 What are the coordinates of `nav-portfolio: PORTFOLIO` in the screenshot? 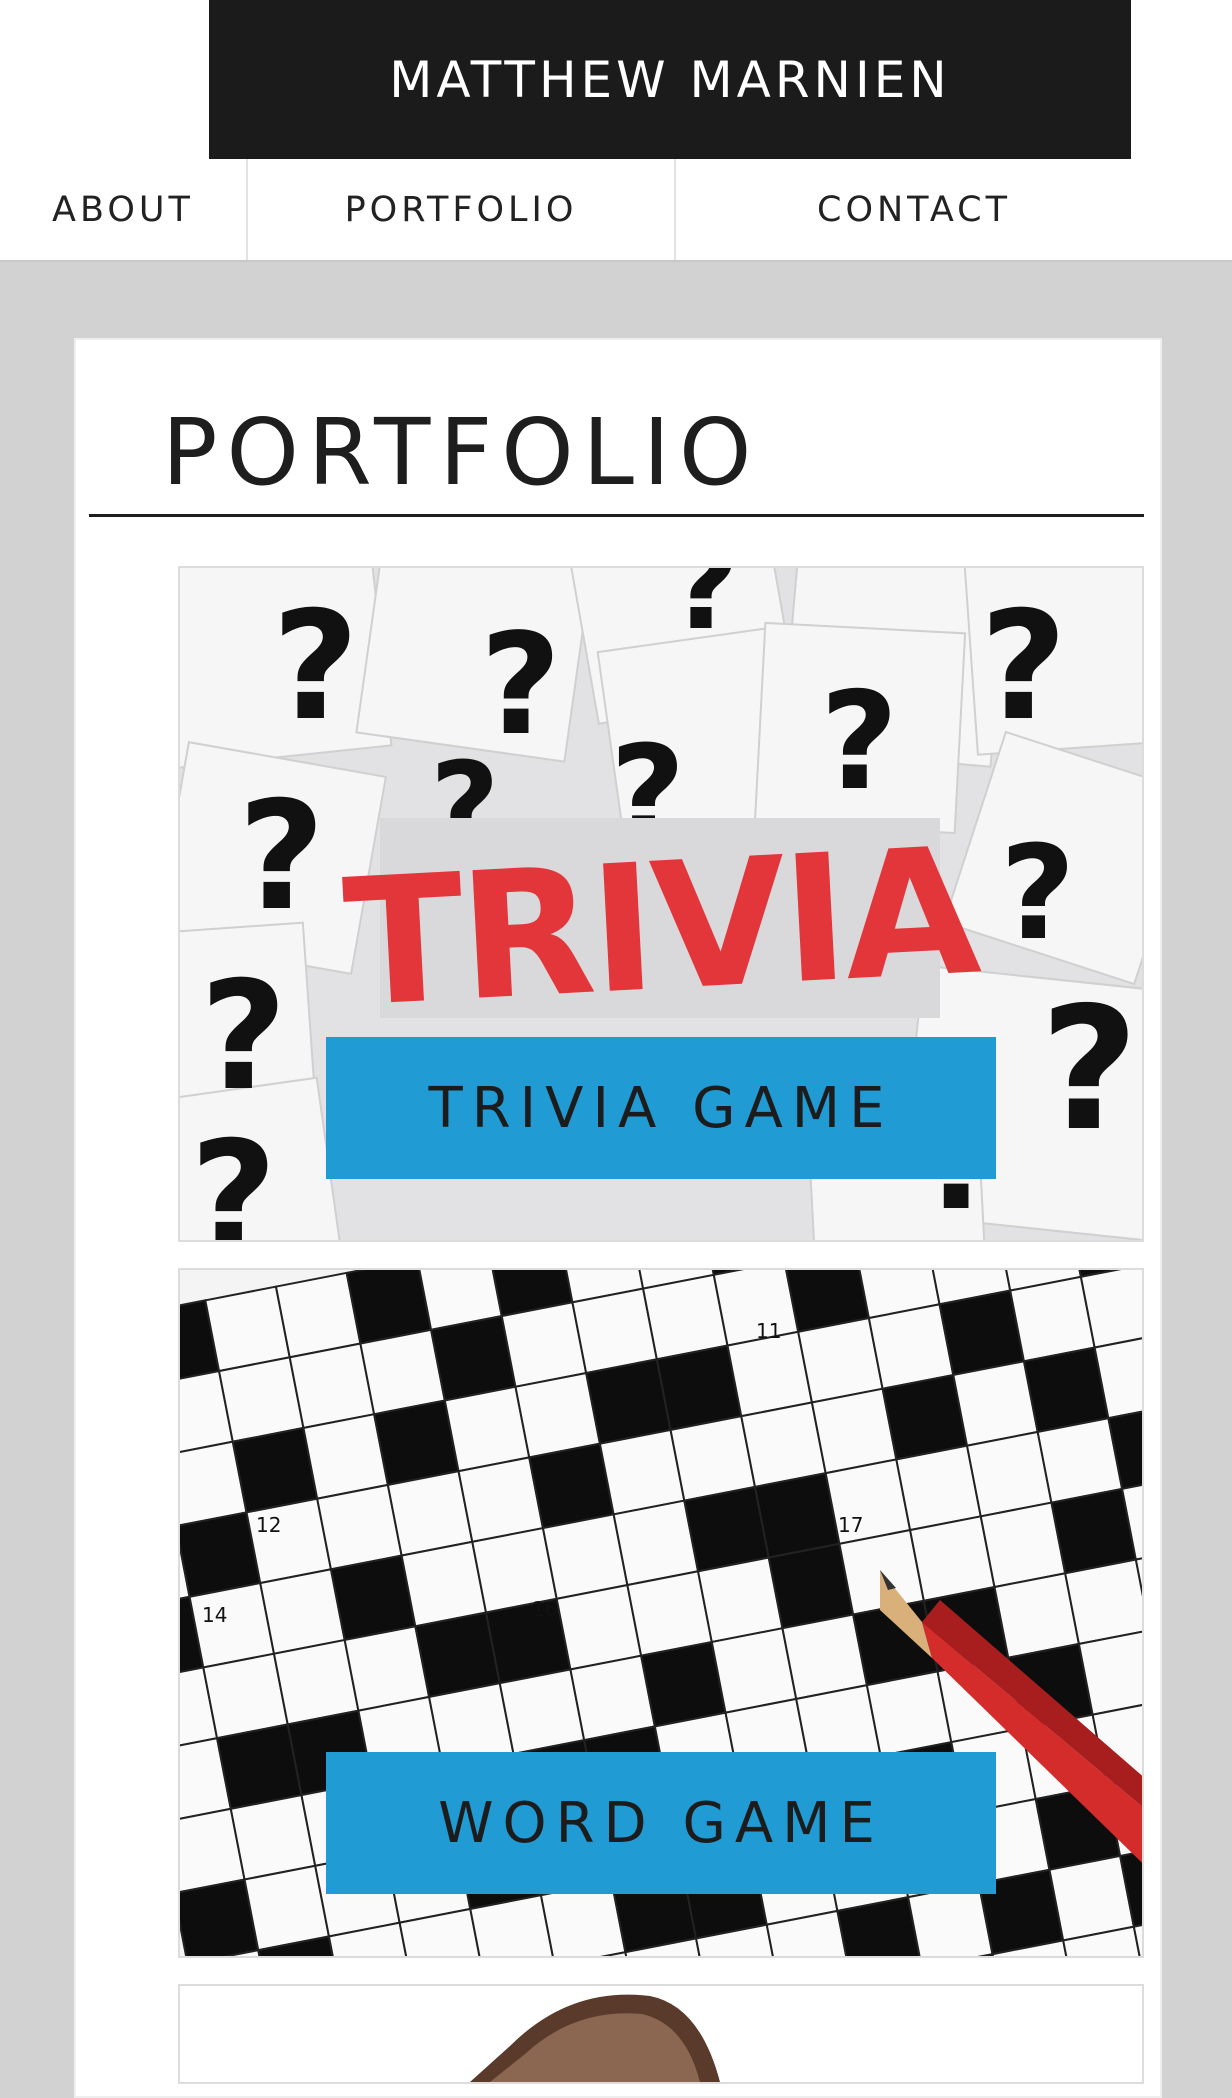 It's located at (461, 209).